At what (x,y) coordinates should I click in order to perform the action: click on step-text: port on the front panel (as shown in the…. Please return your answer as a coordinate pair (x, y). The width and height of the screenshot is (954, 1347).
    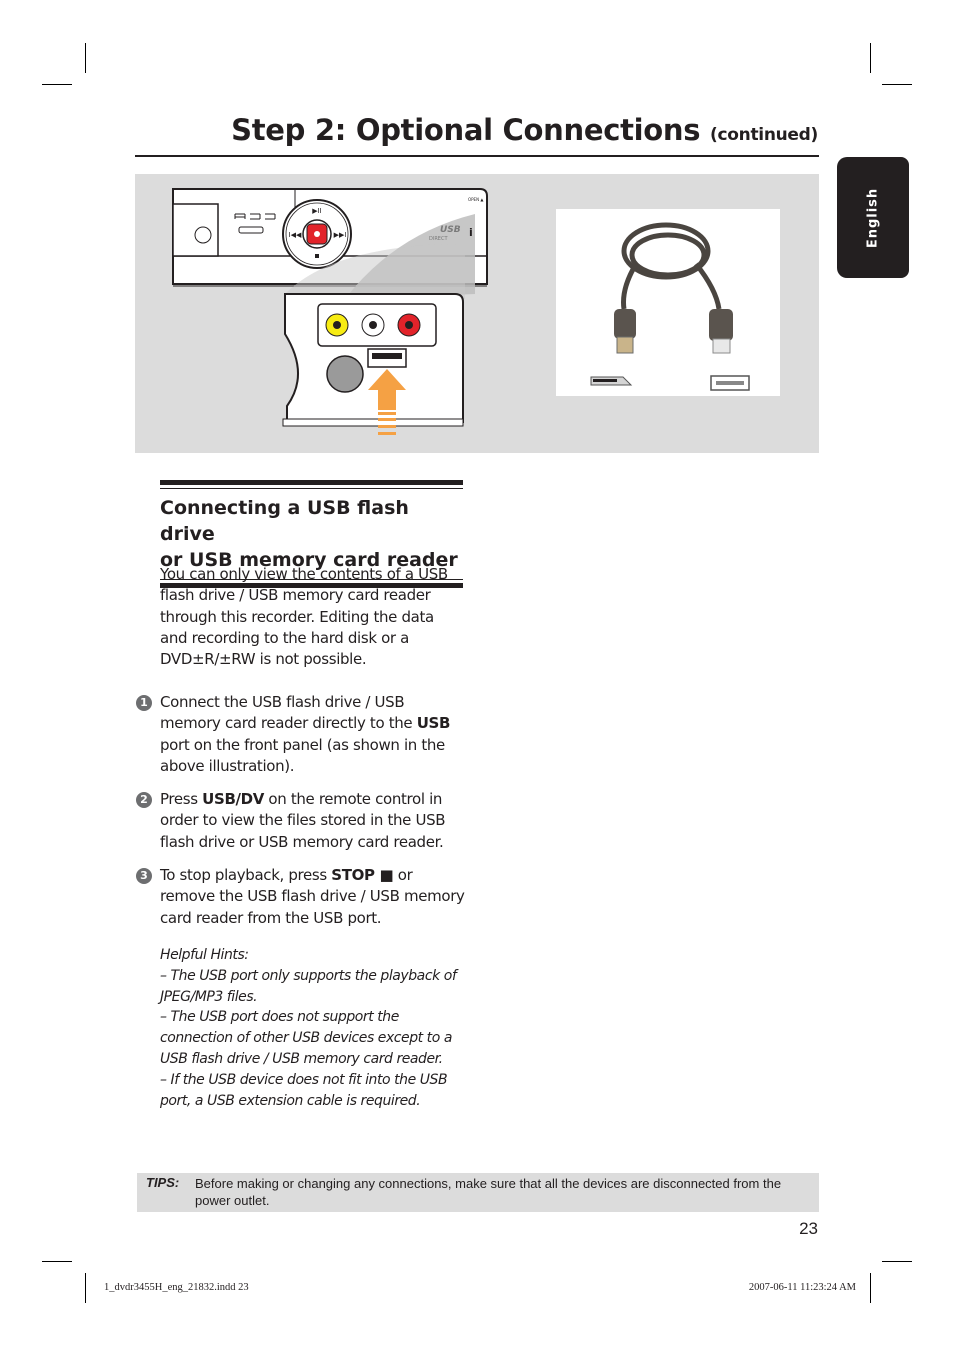
    Looking at the image, I should click on (302, 755).